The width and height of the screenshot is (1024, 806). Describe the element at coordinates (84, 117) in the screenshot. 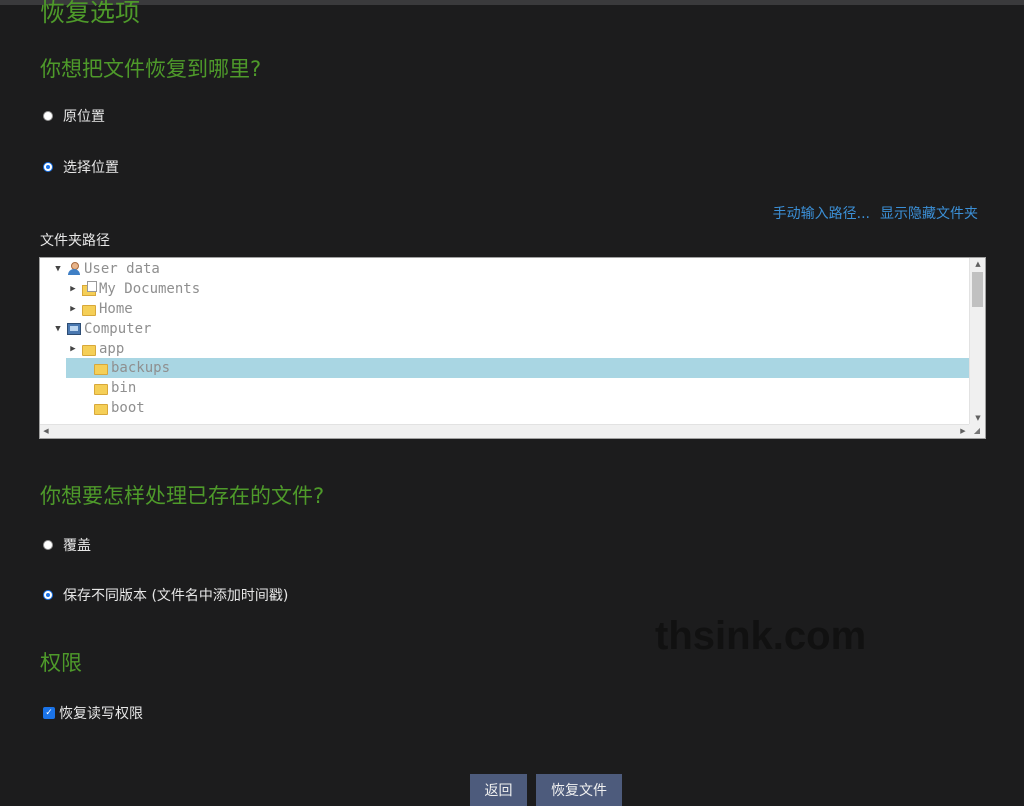

I see `radio-label: 原位置` at that location.